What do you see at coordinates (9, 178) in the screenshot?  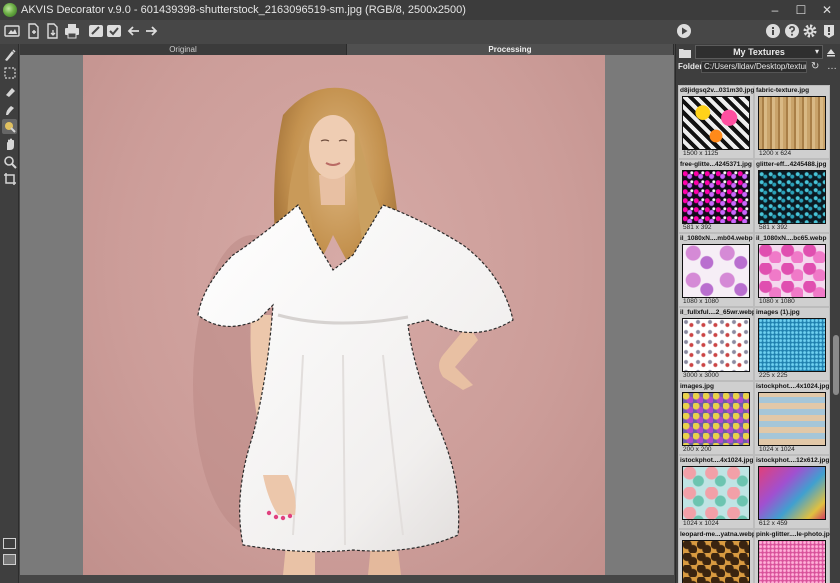 I see `crop-icon` at bounding box center [9, 178].